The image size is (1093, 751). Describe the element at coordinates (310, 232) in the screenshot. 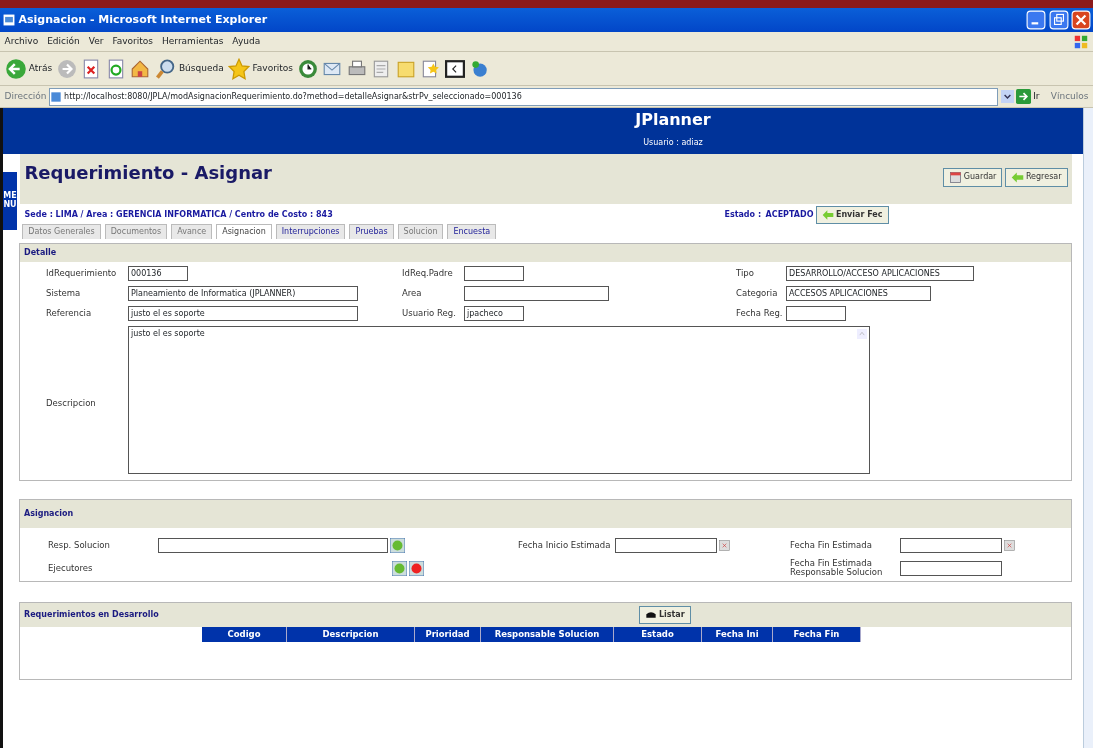

I see `tab: Interrupciones` at that location.